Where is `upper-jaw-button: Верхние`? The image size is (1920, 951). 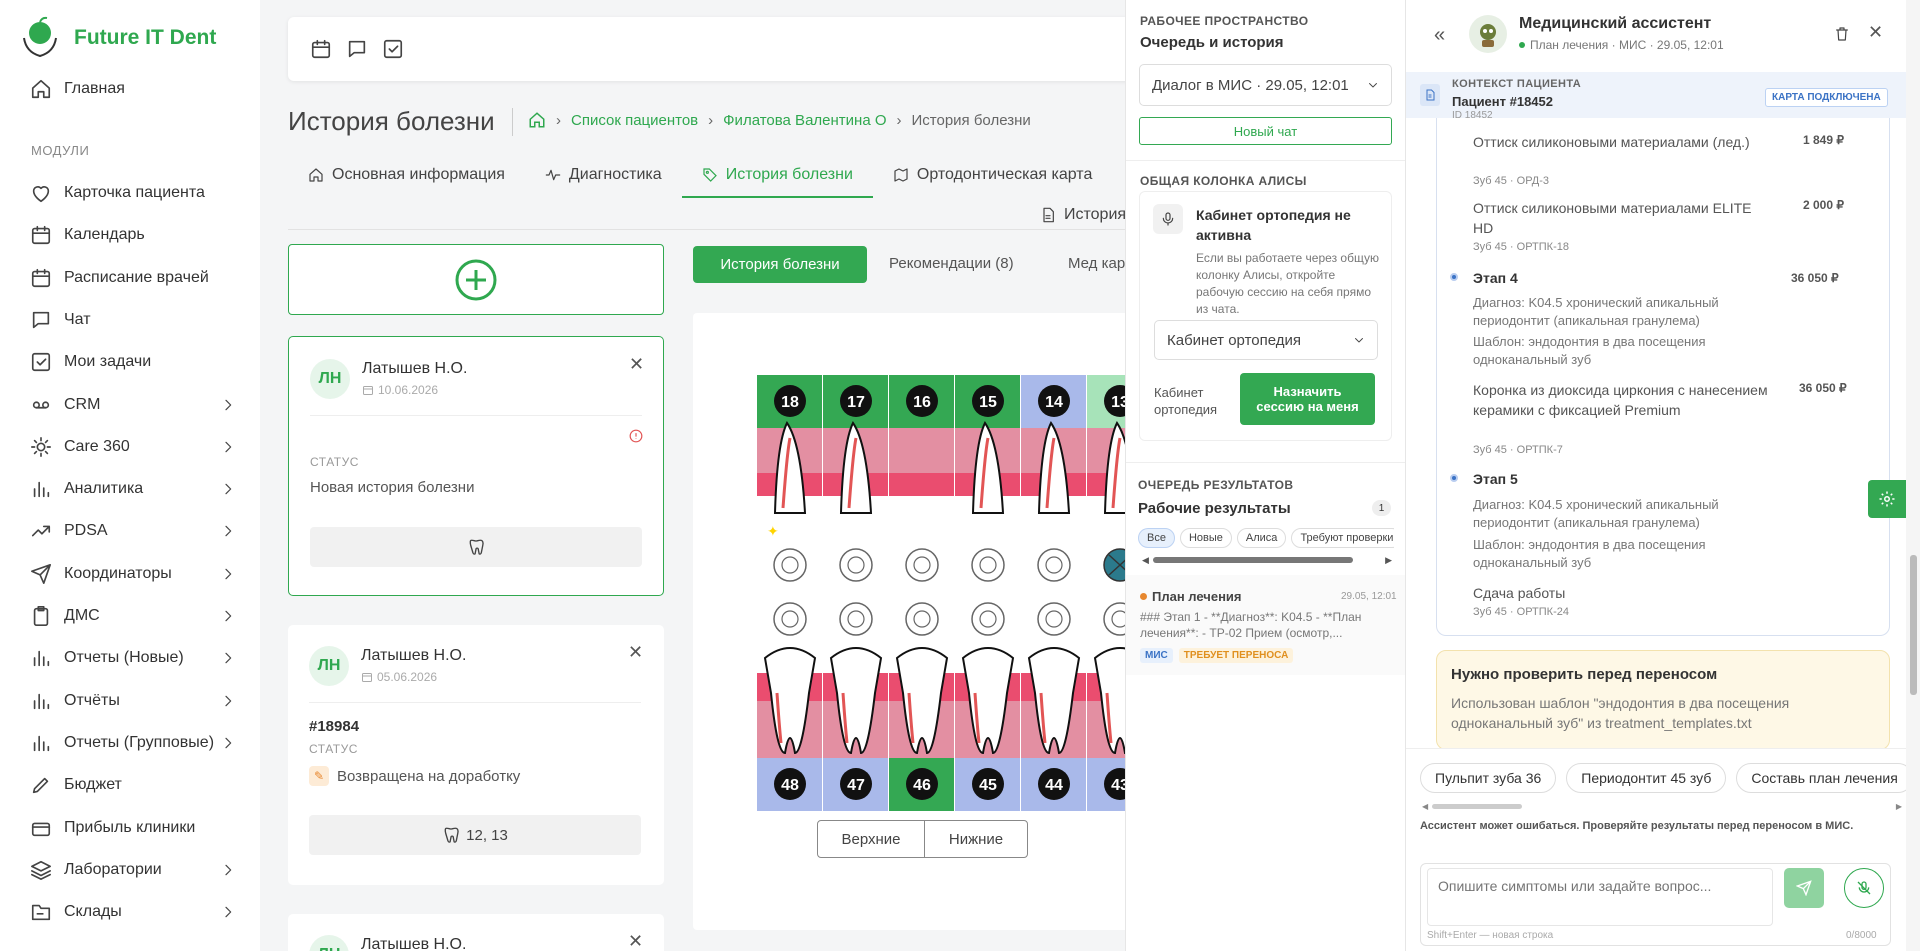 upper-jaw-button: Верхние is located at coordinates (871, 839).